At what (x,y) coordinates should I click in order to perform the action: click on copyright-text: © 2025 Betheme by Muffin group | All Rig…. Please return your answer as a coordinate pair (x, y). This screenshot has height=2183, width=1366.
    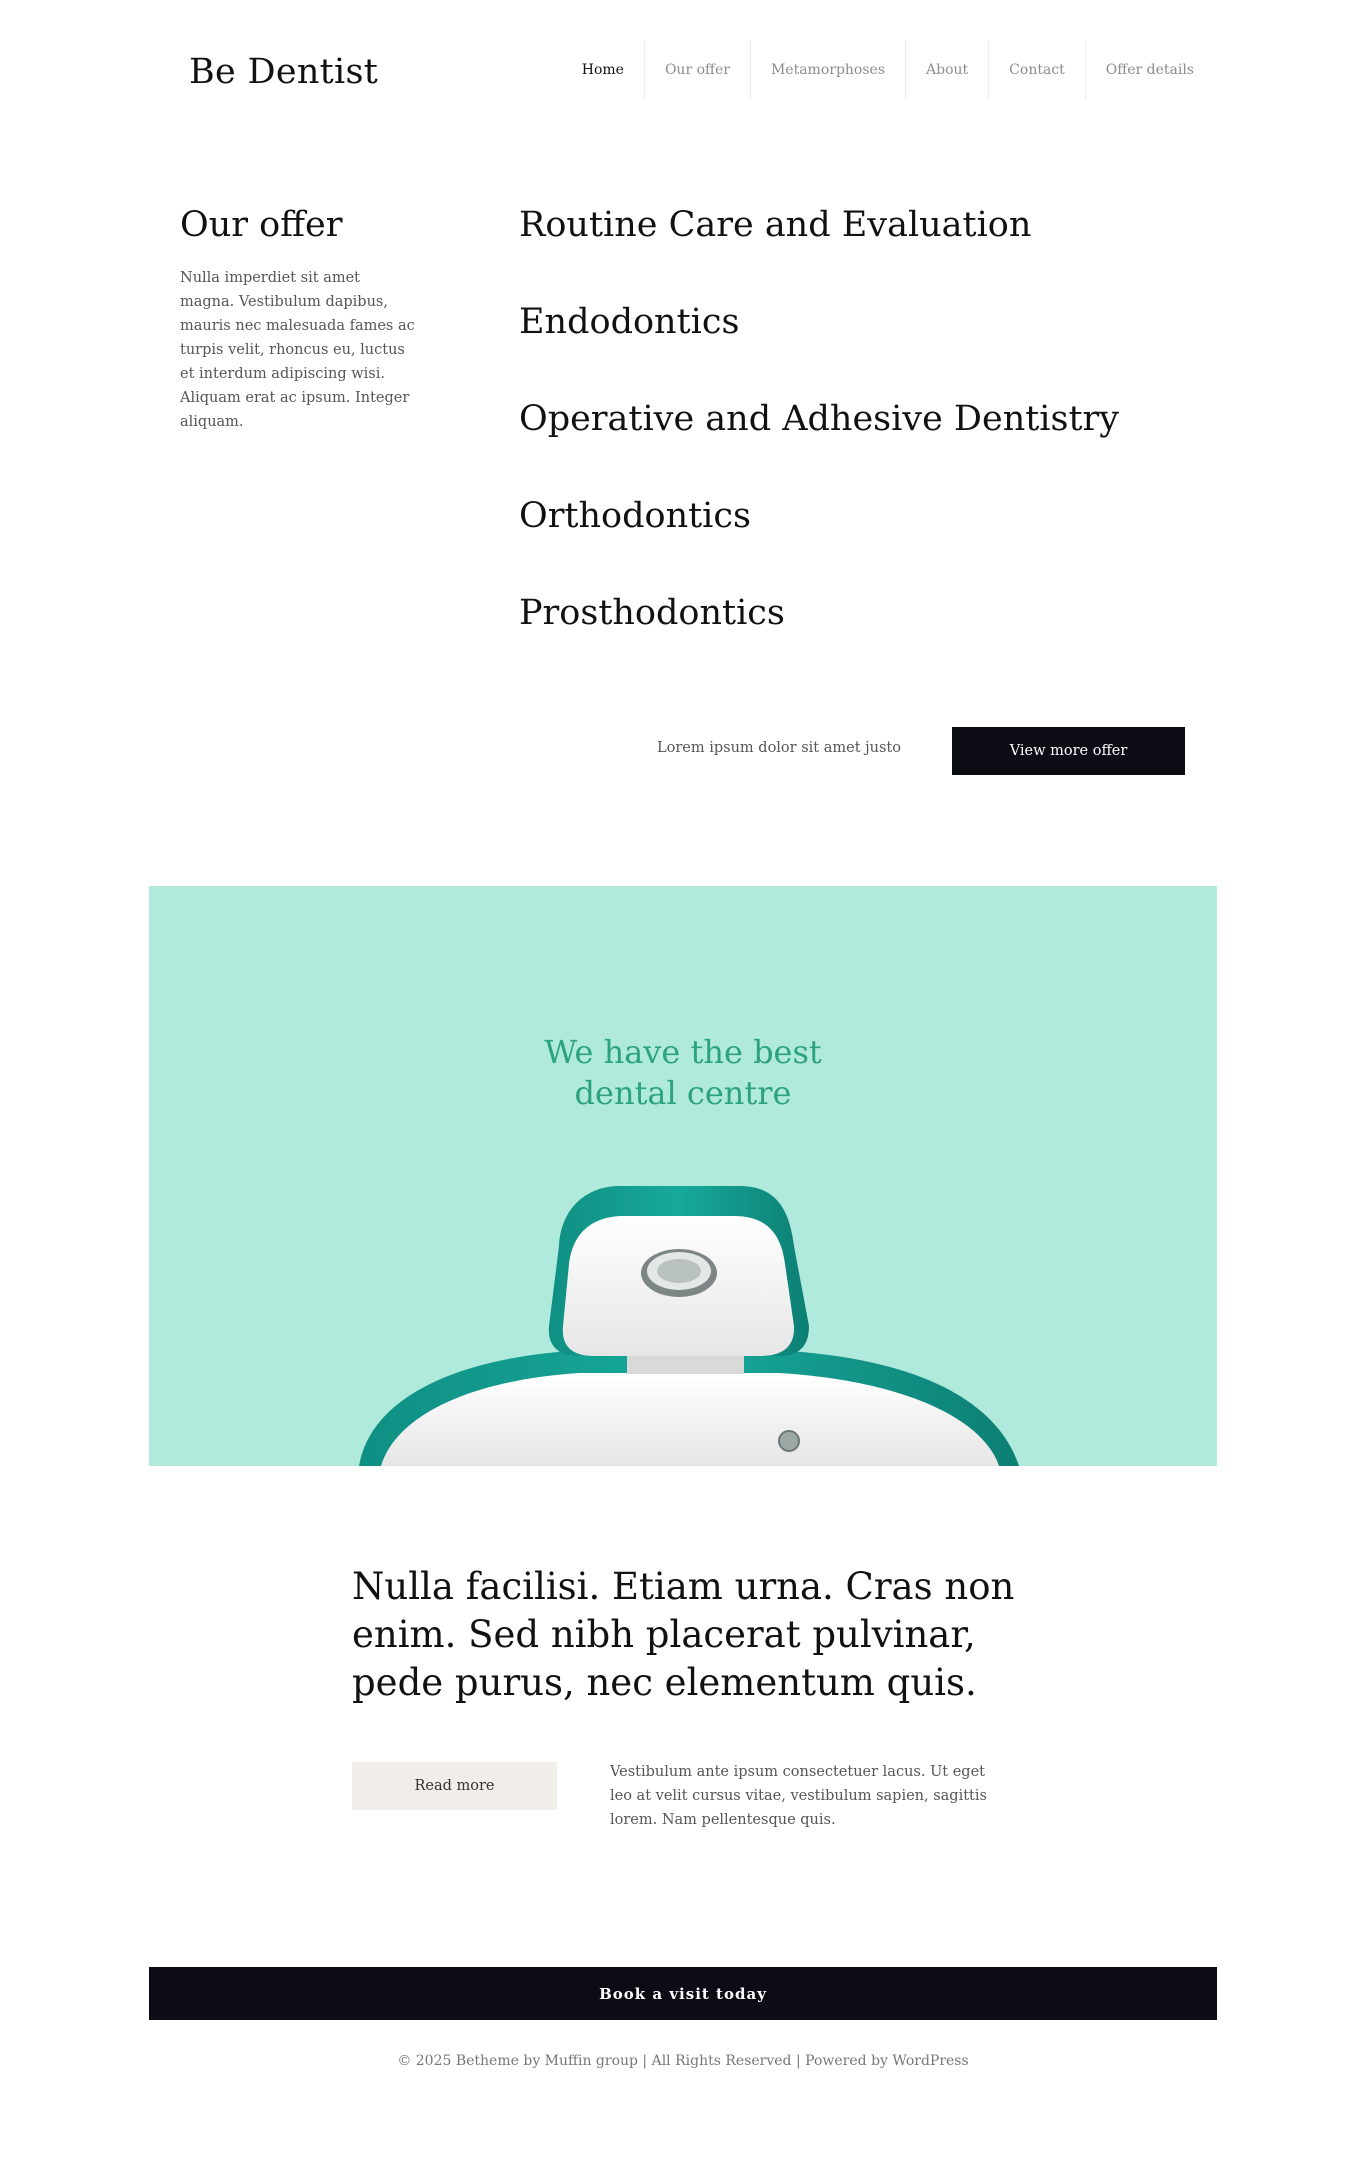
    Looking at the image, I should click on (683, 2061).